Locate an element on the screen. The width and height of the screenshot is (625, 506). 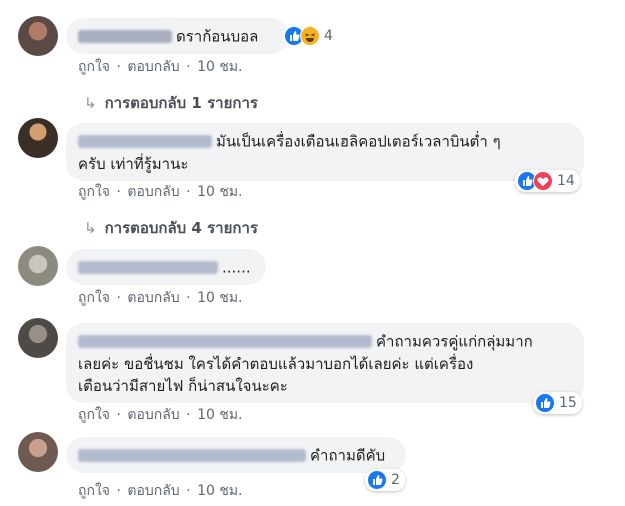
reaction-summary: 2 is located at coordinates (385, 480).